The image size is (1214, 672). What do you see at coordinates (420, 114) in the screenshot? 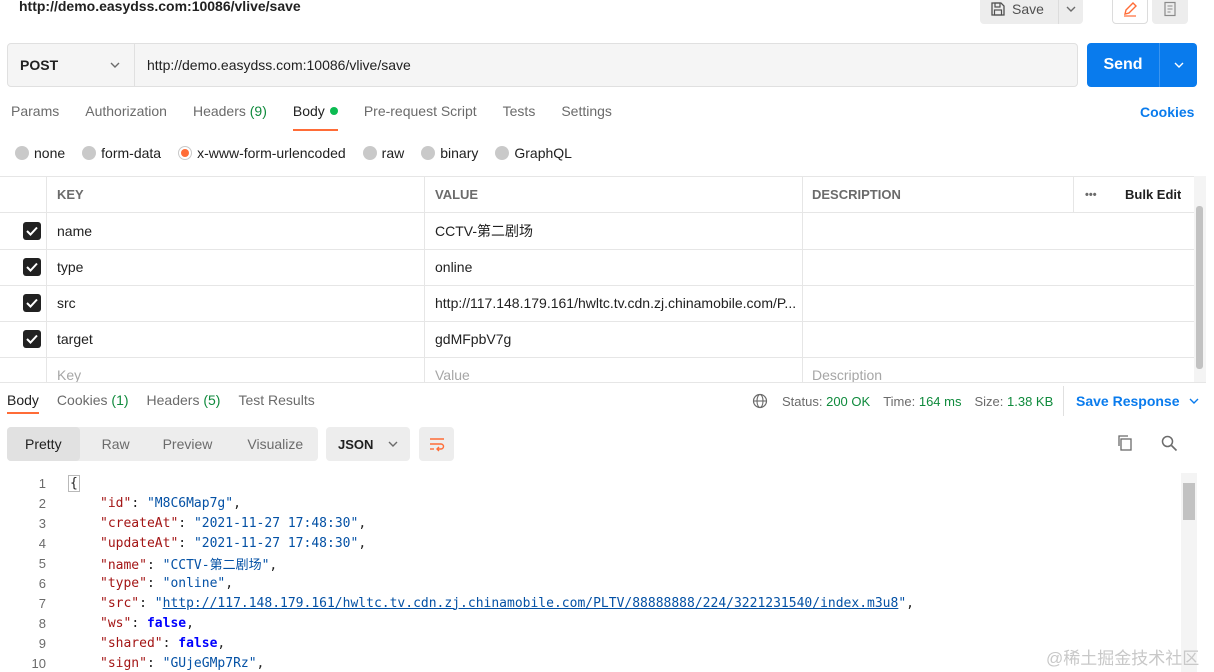
I see `tab-prerequest-script: Pre-request Script` at bounding box center [420, 114].